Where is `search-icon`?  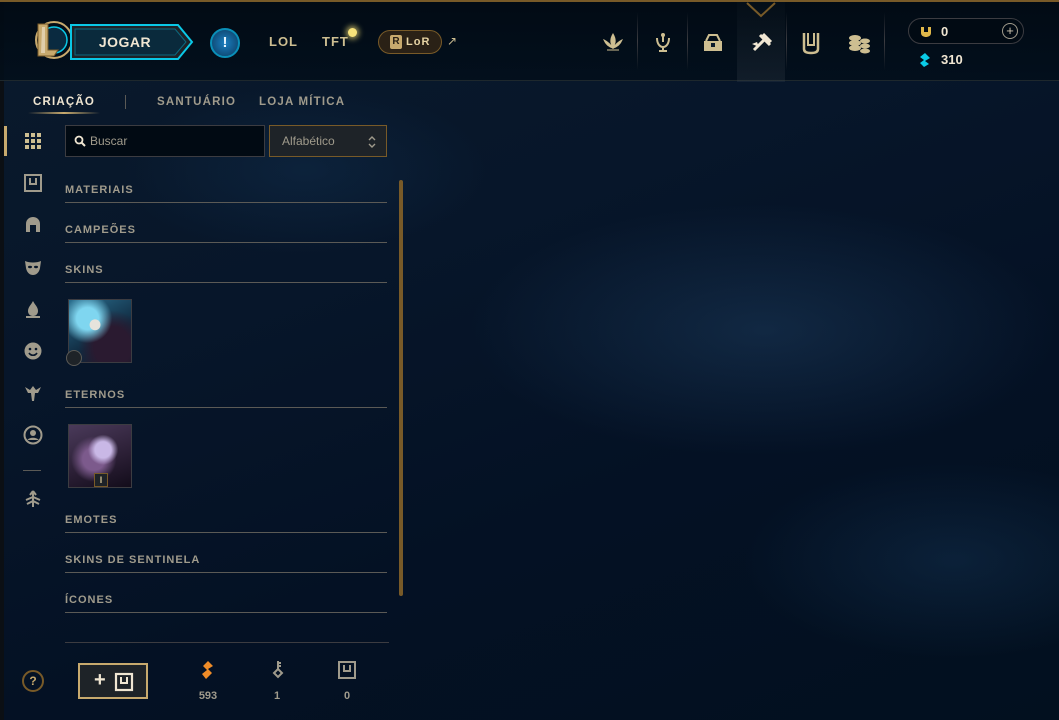 search-icon is located at coordinates (80, 141).